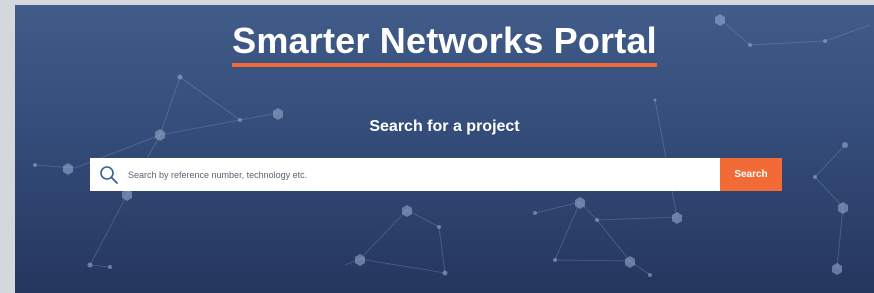  What do you see at coordinates (109, 174) in the screenshot?
I see `search-icon` at bounding box center [109, 174].